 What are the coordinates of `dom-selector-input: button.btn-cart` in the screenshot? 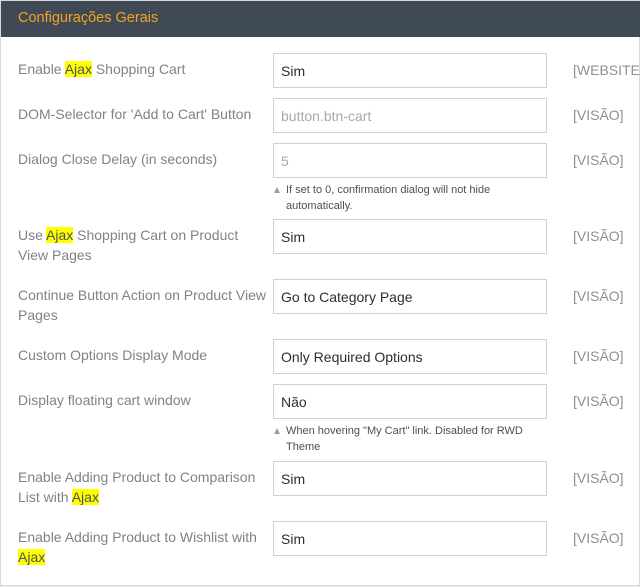 It's located at (410, 115).